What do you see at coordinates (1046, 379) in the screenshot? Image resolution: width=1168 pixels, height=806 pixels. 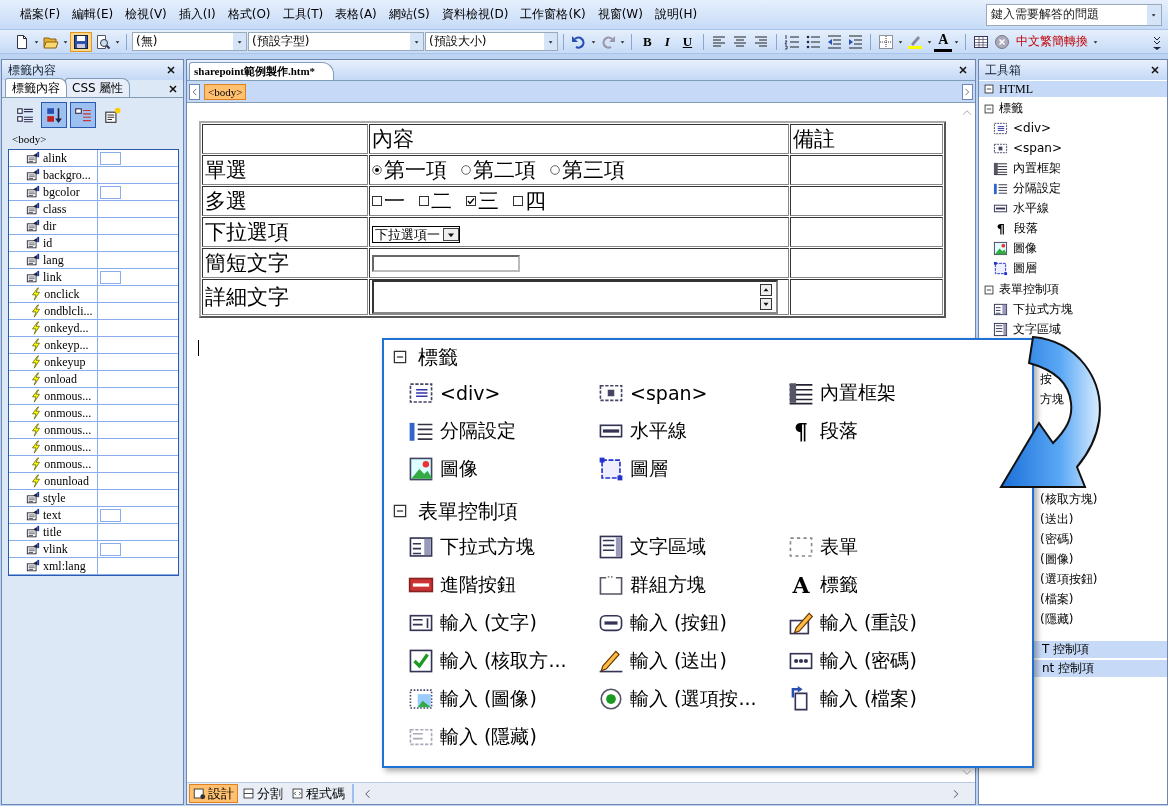 I see `toolbox-item: 按` at bounding box center [1046, 379].